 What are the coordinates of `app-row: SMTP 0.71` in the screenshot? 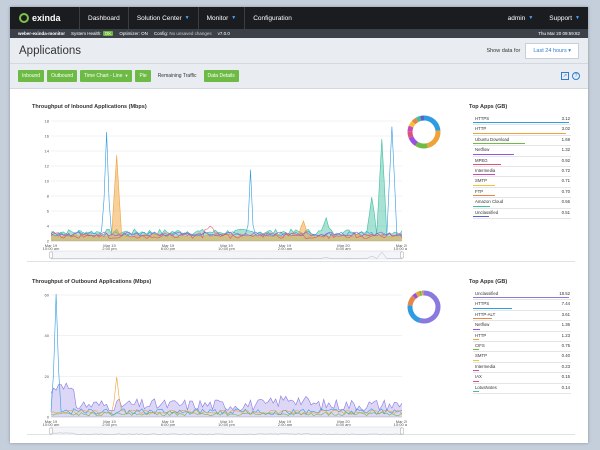 It's located at (522, 182).